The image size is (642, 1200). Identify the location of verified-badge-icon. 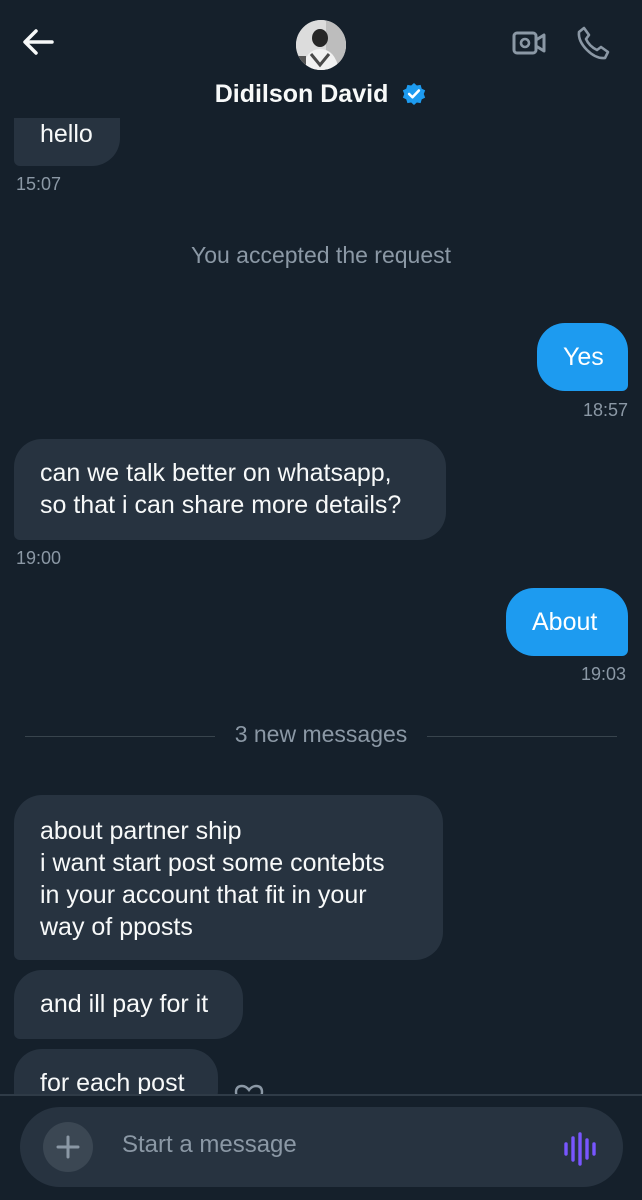
(414, 94).